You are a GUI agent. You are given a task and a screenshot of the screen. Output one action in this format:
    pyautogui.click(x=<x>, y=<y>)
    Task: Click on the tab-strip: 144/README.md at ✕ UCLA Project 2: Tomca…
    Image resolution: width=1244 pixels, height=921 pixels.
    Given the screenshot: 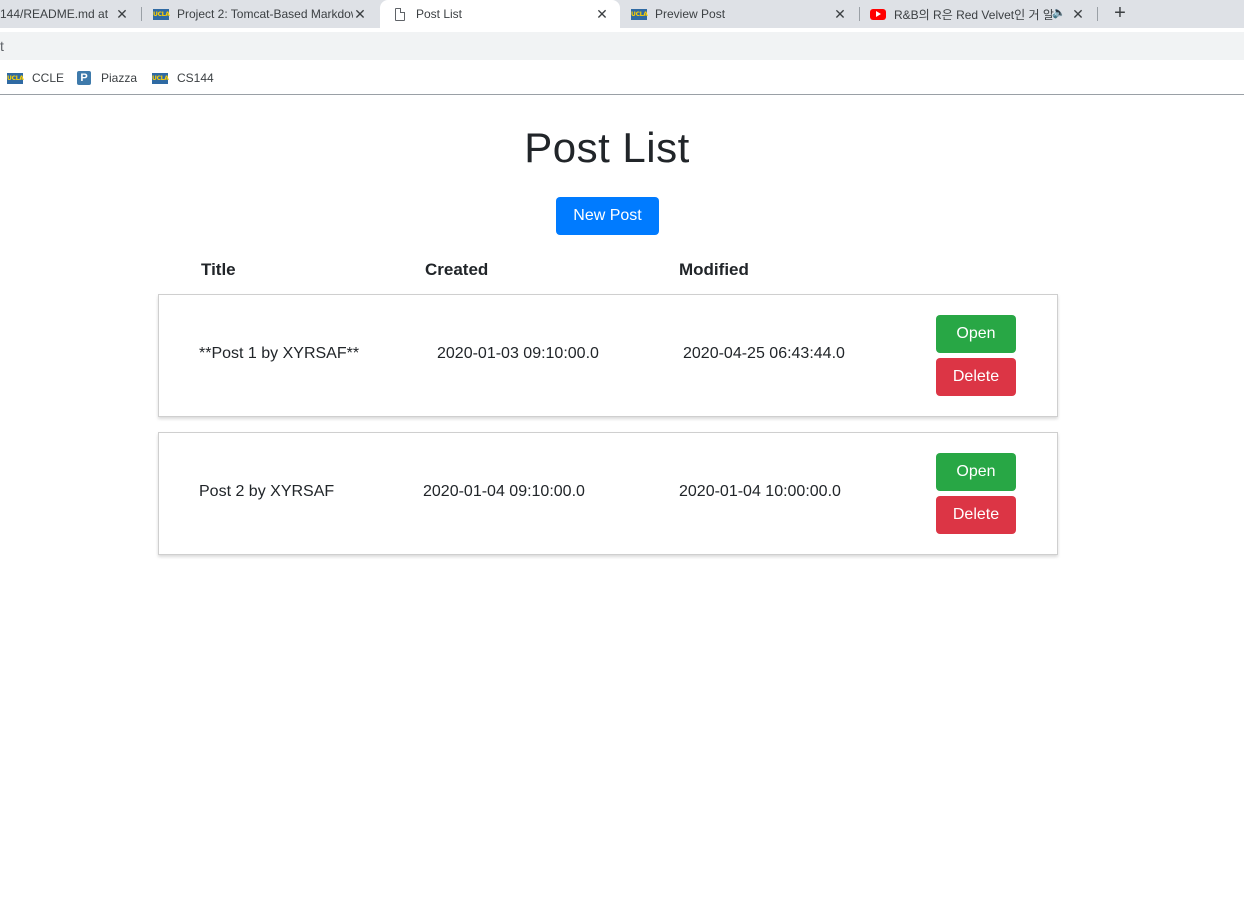 What is the action you would take?
    pyautogui.click(x=622, y=14)
    